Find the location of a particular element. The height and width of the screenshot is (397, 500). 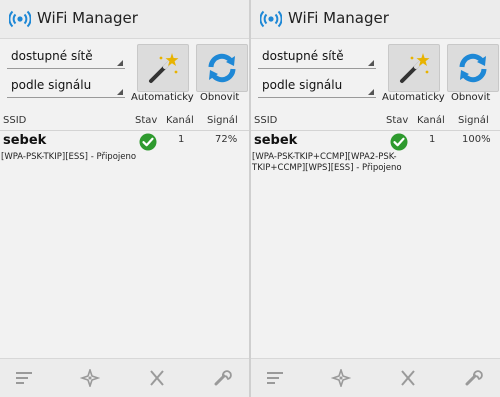

network-signal: 100% is located at coordinates (476, 139).